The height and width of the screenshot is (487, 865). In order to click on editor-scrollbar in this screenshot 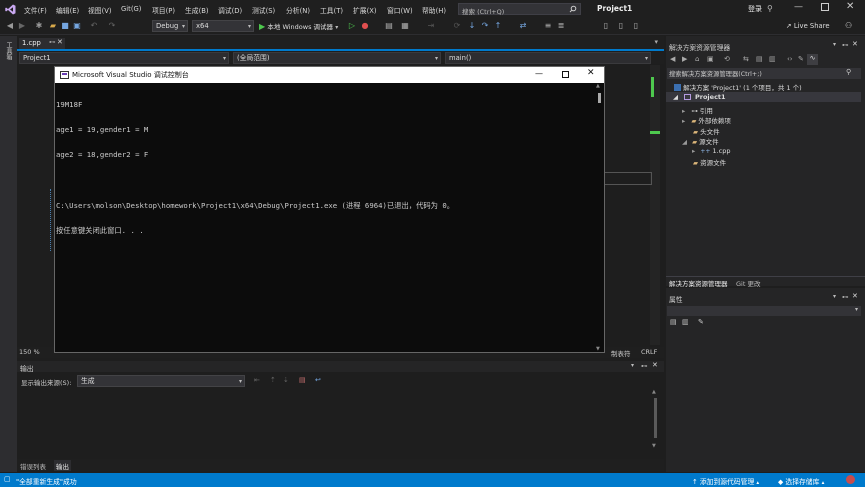, I will do `click(655, 205)`.